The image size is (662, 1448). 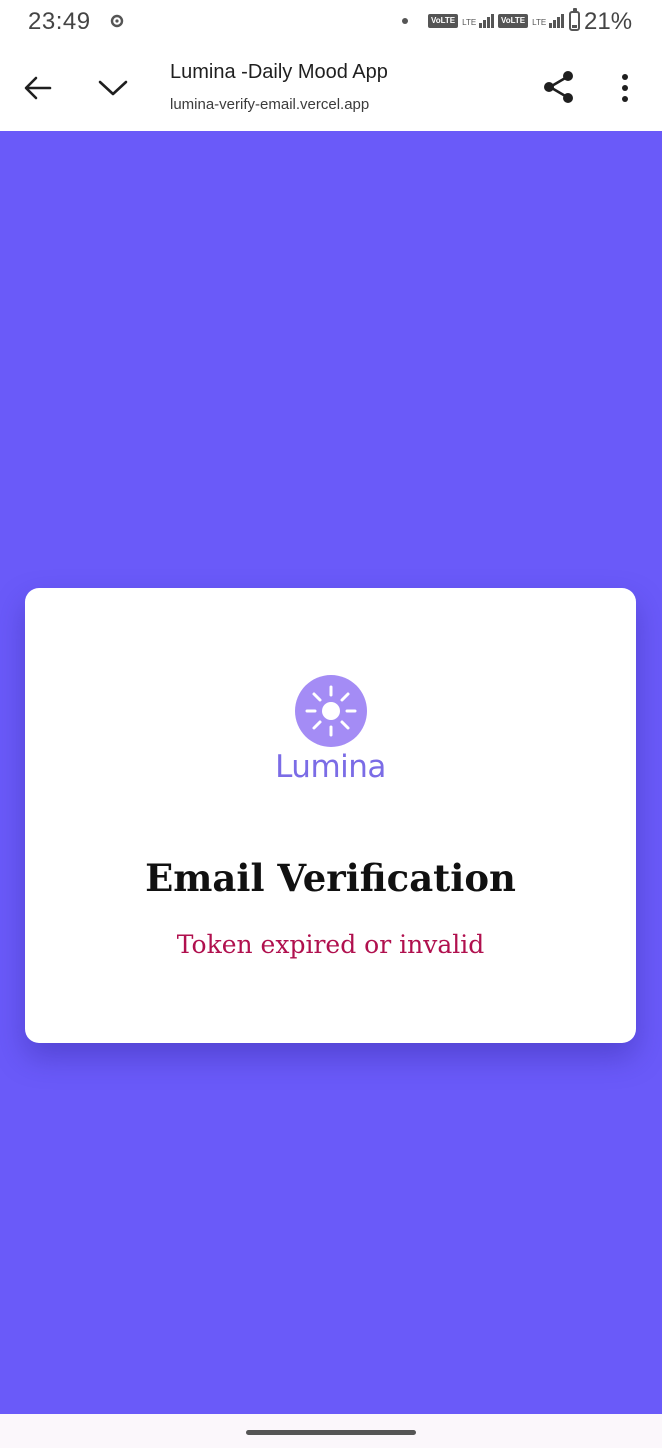 I want to click on chevron-down-icon, so click(x=113, y=88).